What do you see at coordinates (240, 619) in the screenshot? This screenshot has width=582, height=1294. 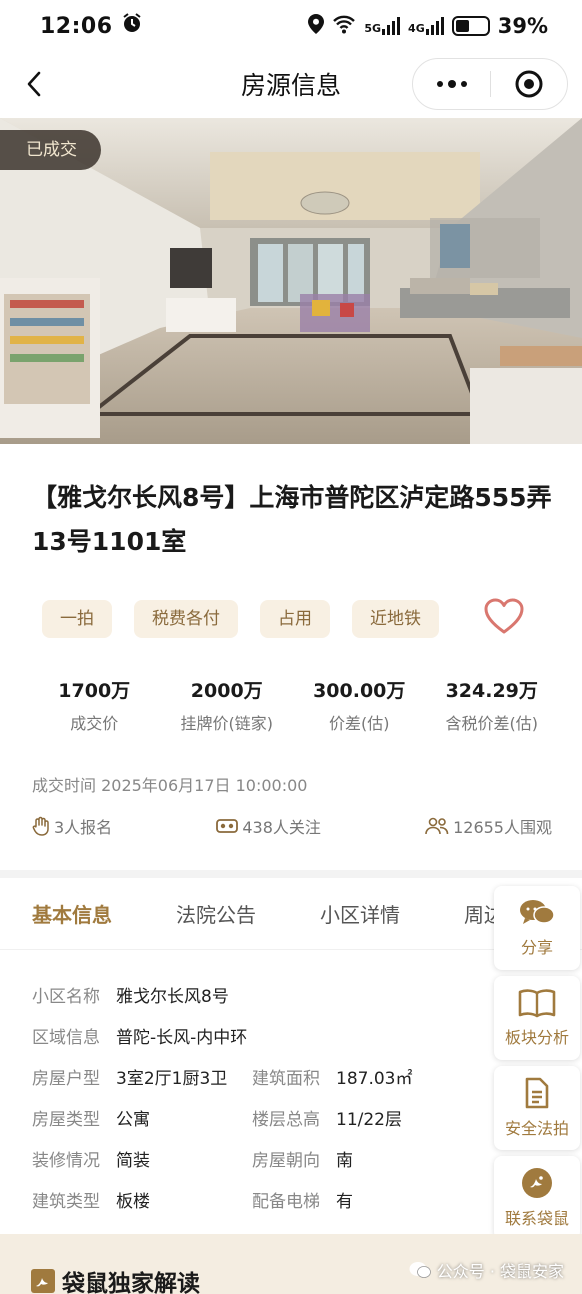 I see `tag-list: 一拍 税费各付 占用 近地铁` at bounding box center [240, 619].